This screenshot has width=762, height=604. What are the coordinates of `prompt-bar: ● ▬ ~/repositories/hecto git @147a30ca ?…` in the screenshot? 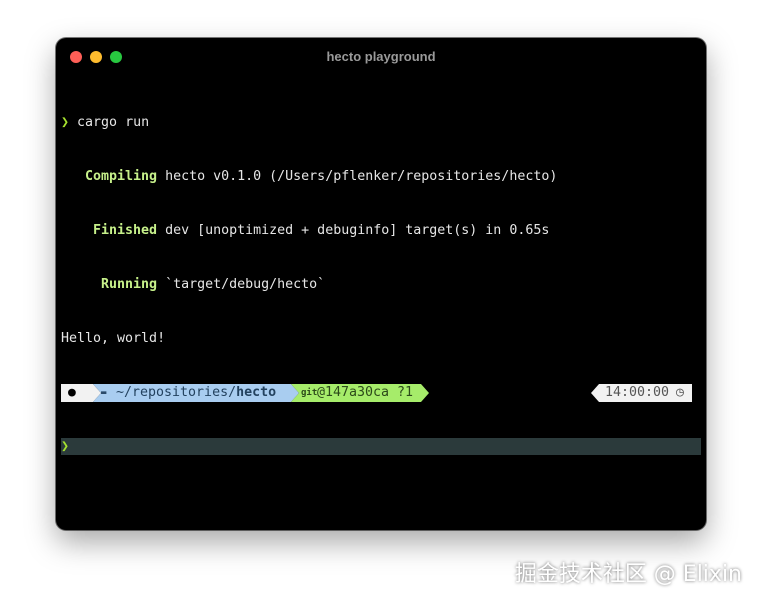 It's located at (381, 393).